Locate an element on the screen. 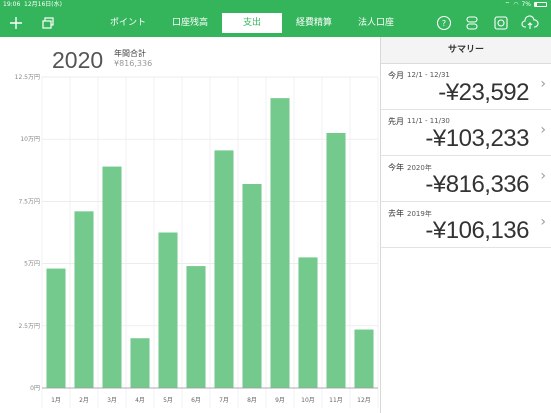 Image resolution: width=551 pixels, height=413 pixels. battery-percent: 7% is located at coordinates (526, 4).